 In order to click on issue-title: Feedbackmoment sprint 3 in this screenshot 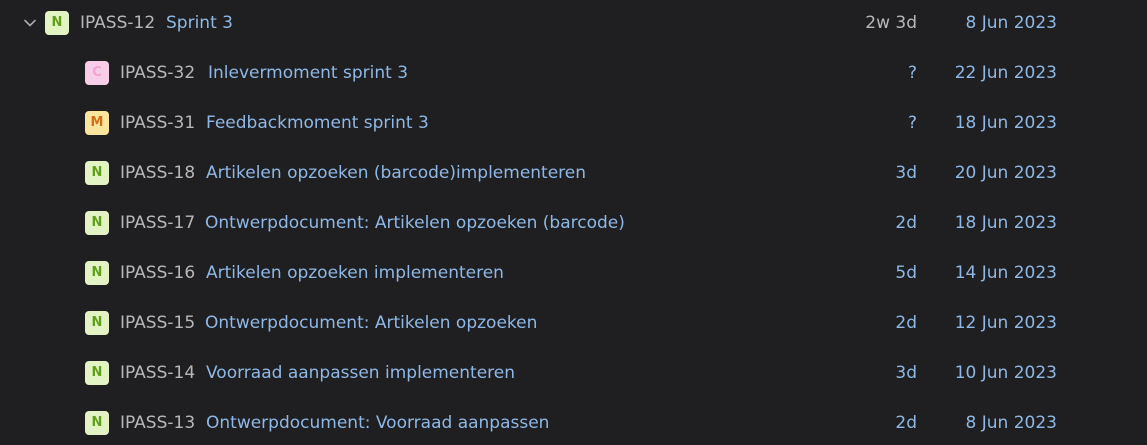, I will do `click(317, 123)`.